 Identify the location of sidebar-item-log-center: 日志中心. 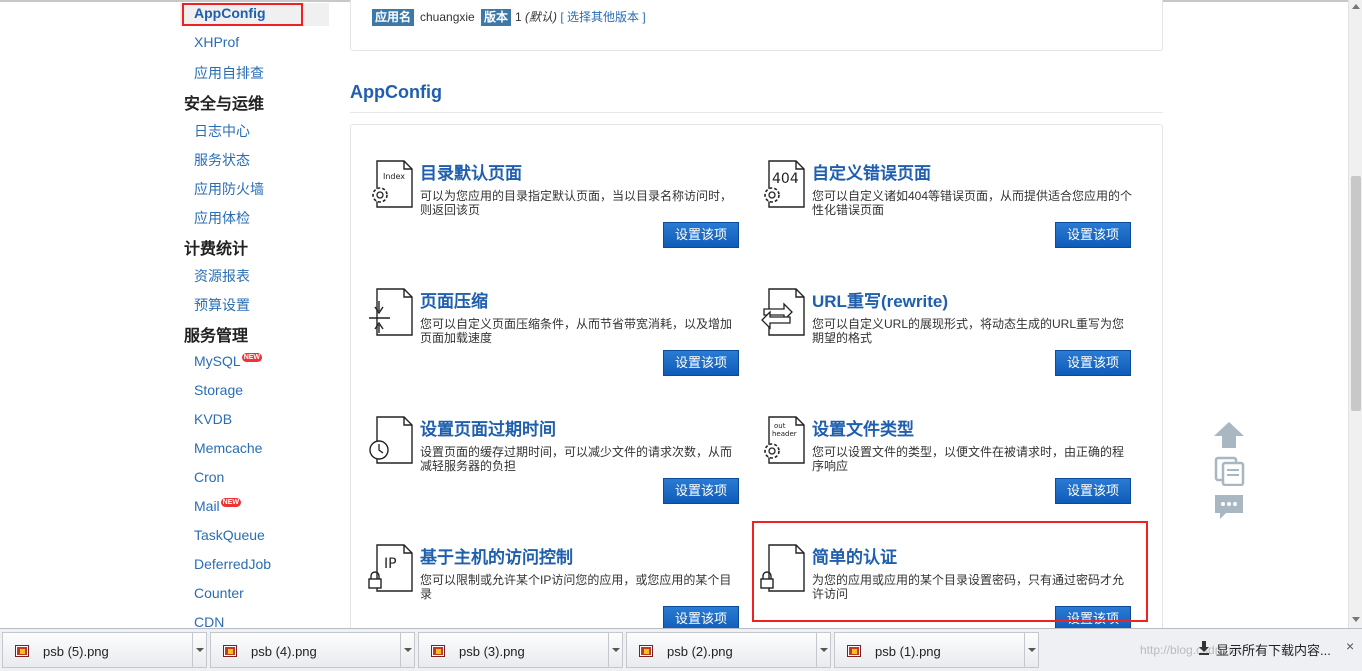
(222, 131).